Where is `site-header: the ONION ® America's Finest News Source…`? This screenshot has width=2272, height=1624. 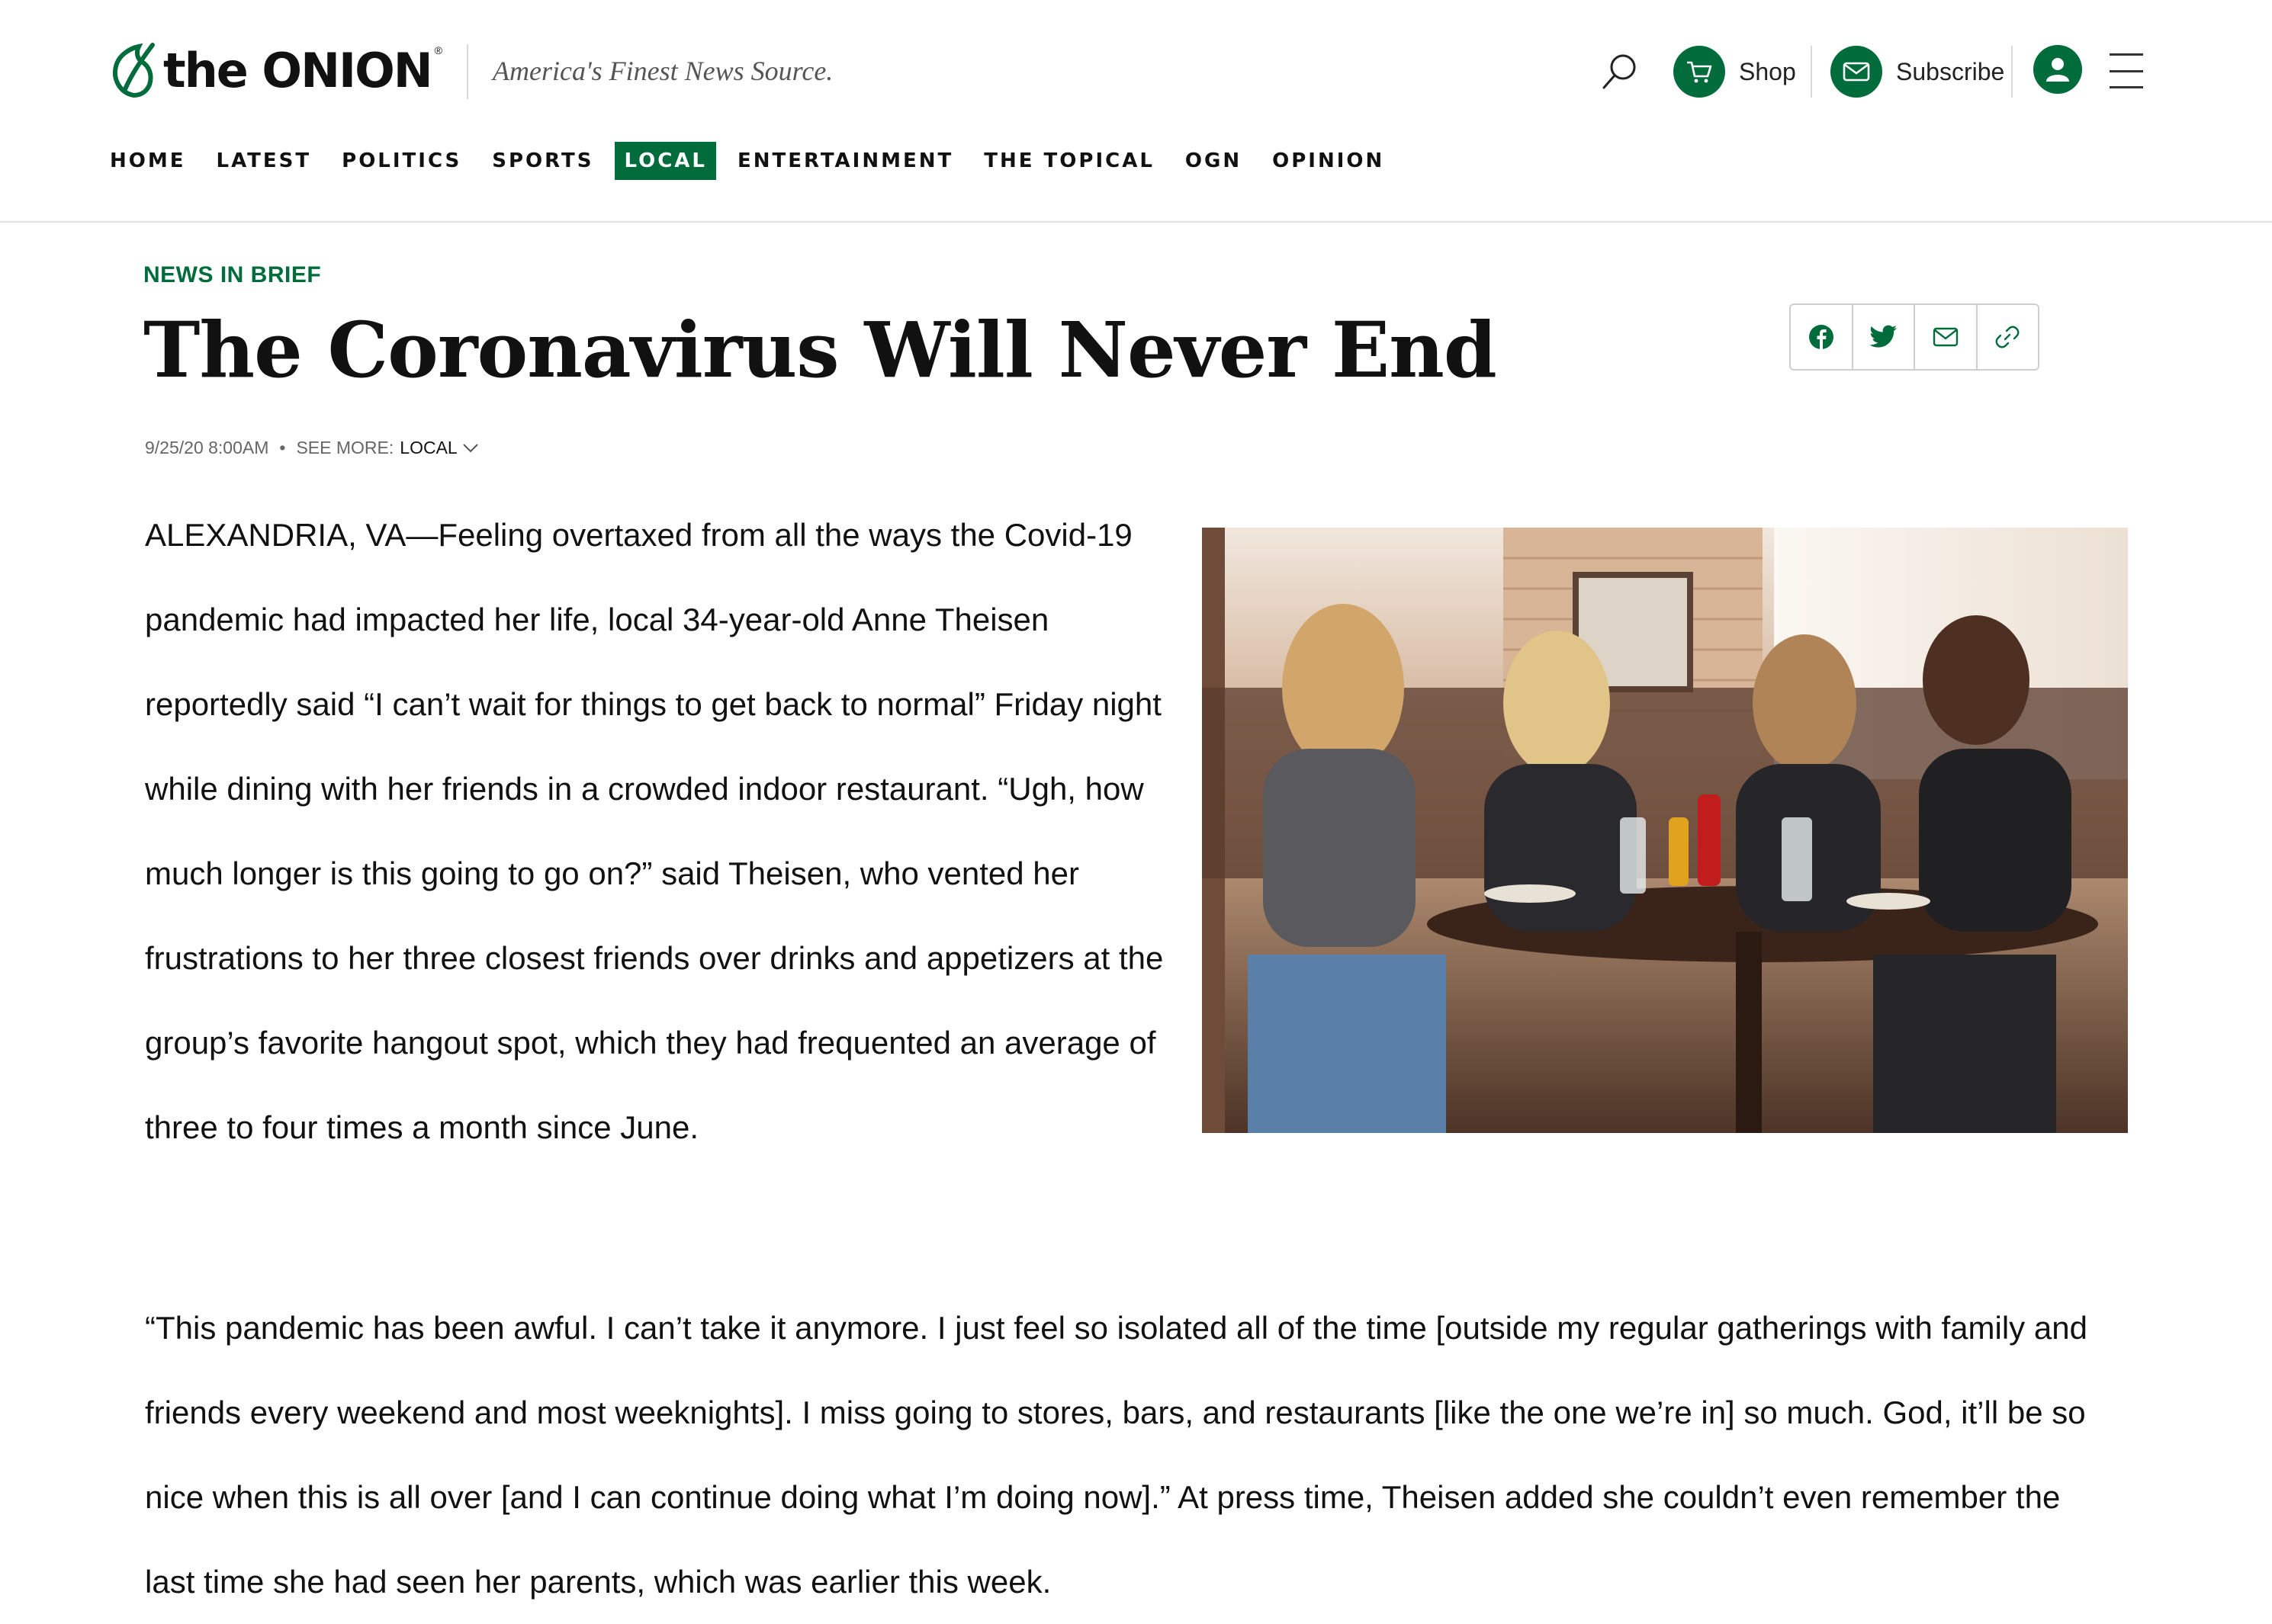
site-header: the ONION ® America's Finest News Source… is located at coordinates (1136, 111).